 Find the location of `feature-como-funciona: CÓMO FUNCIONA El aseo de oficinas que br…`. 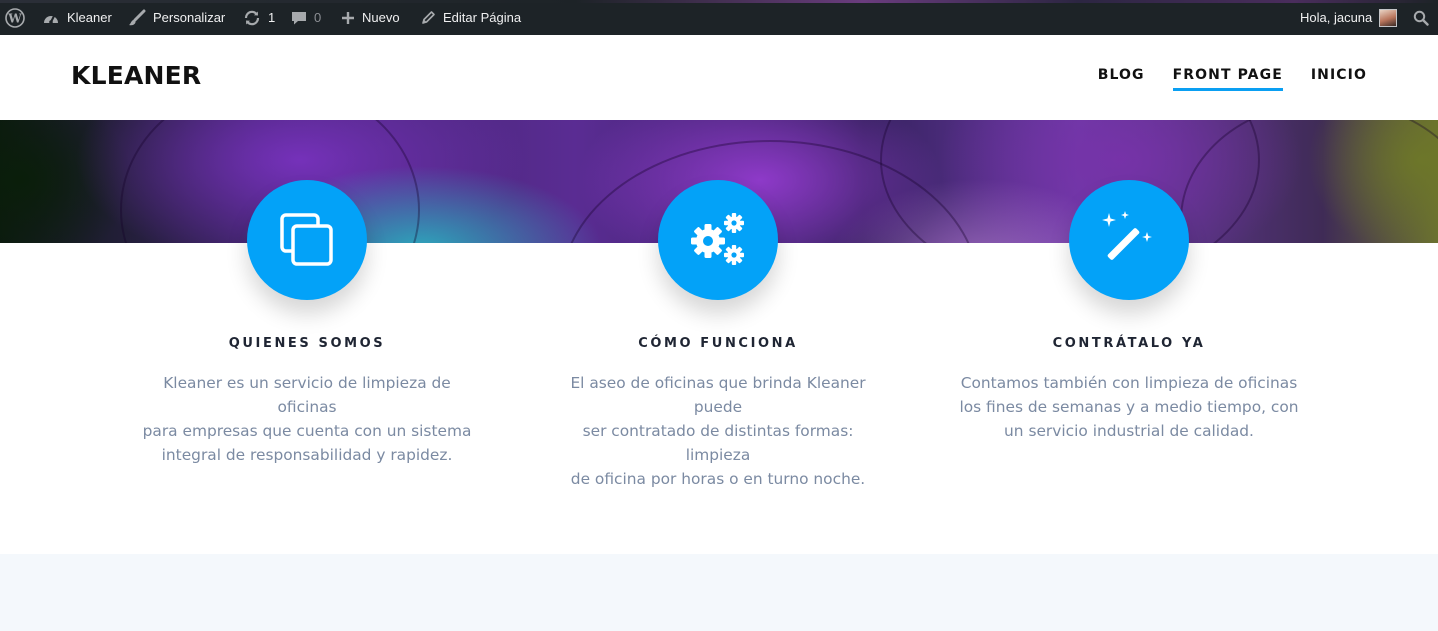

feature-como-funciona: CÓMO FUNCIONA El aseo de oficinas que br… is located at coordinates (718, 335).